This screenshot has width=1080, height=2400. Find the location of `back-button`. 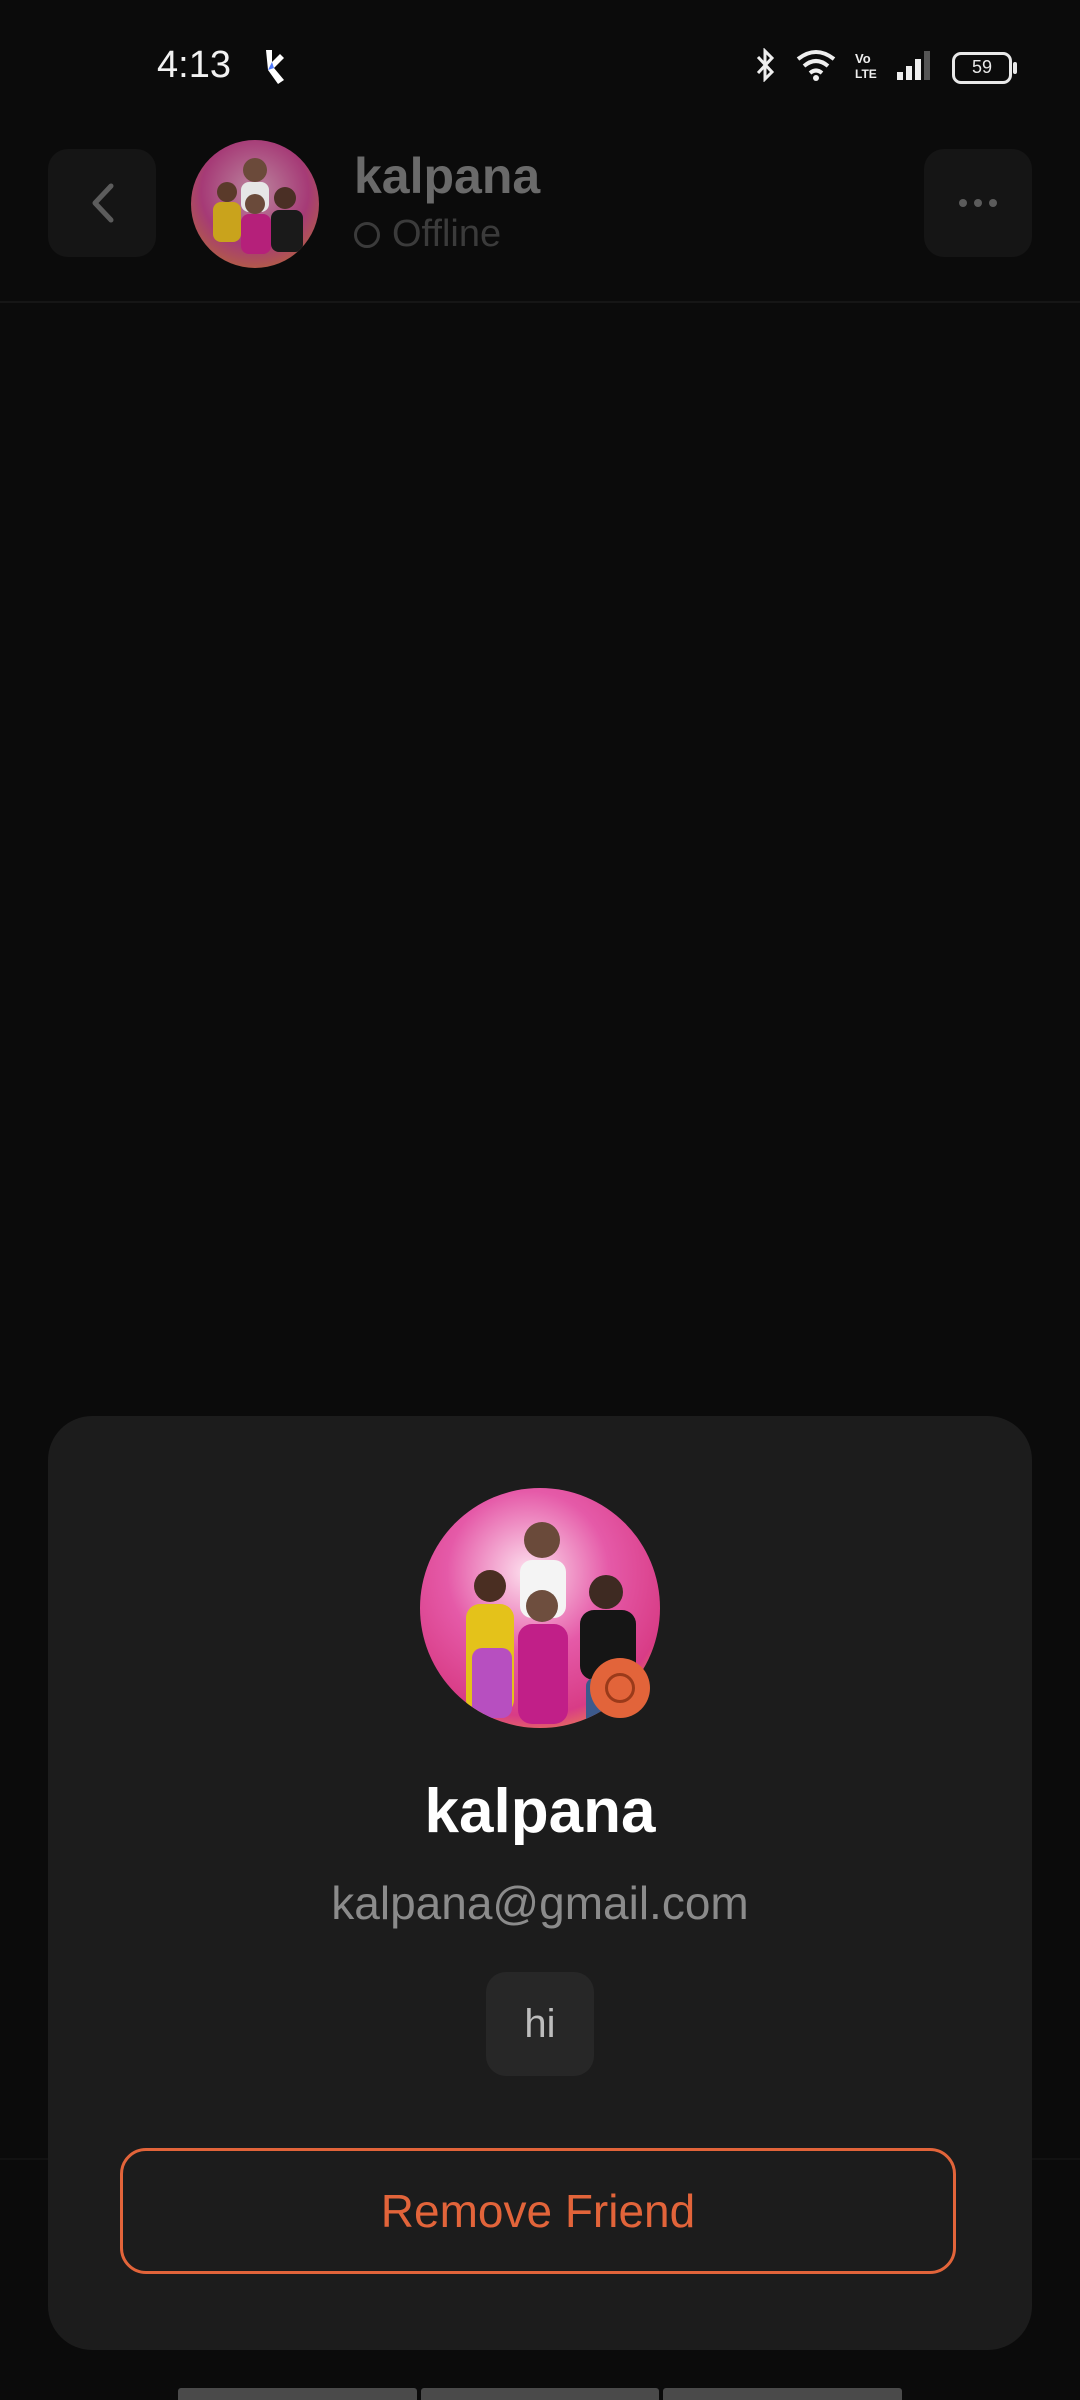

back-button is located at coordinates (102, 203).